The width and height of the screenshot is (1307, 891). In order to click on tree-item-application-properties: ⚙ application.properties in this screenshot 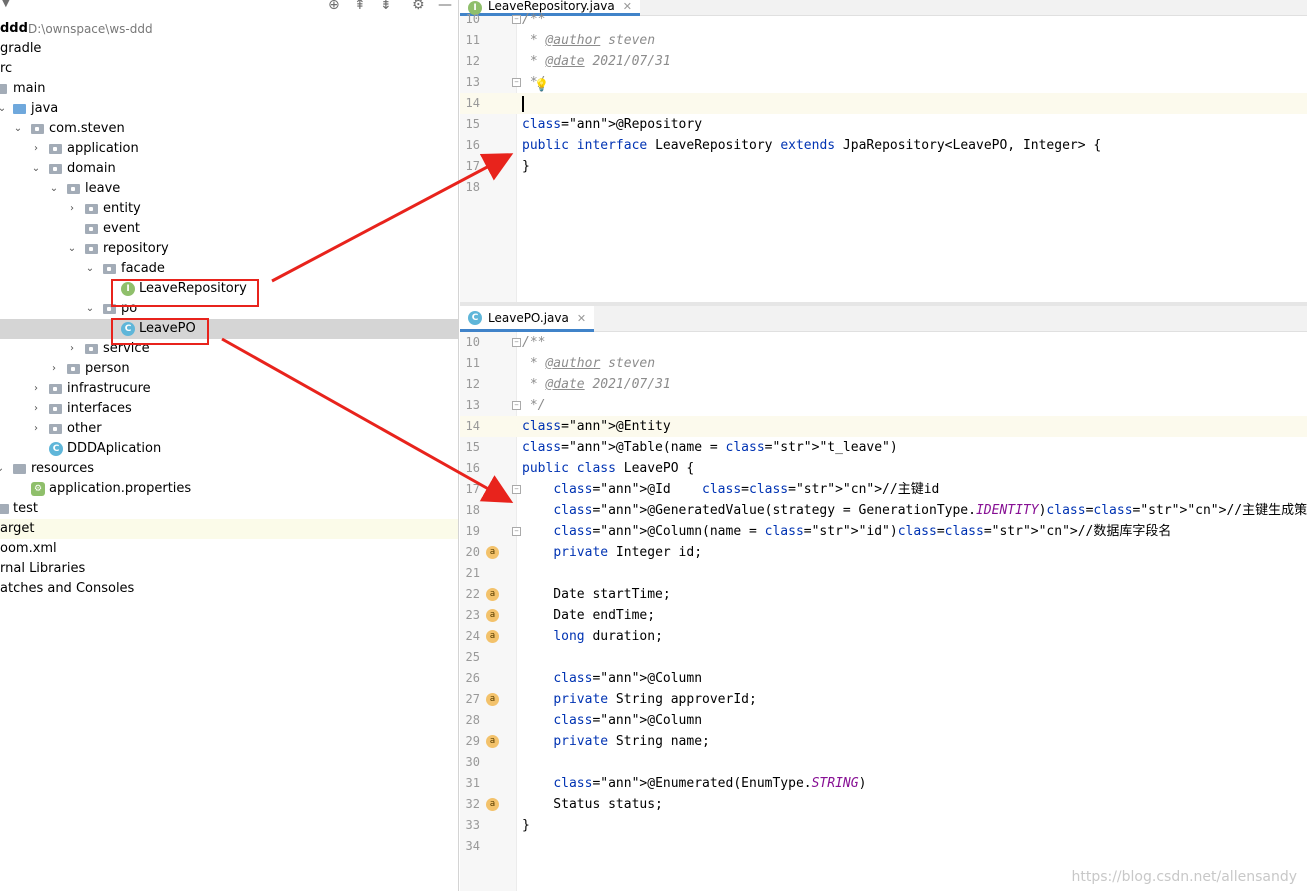, I will do `click(229, 489)`.